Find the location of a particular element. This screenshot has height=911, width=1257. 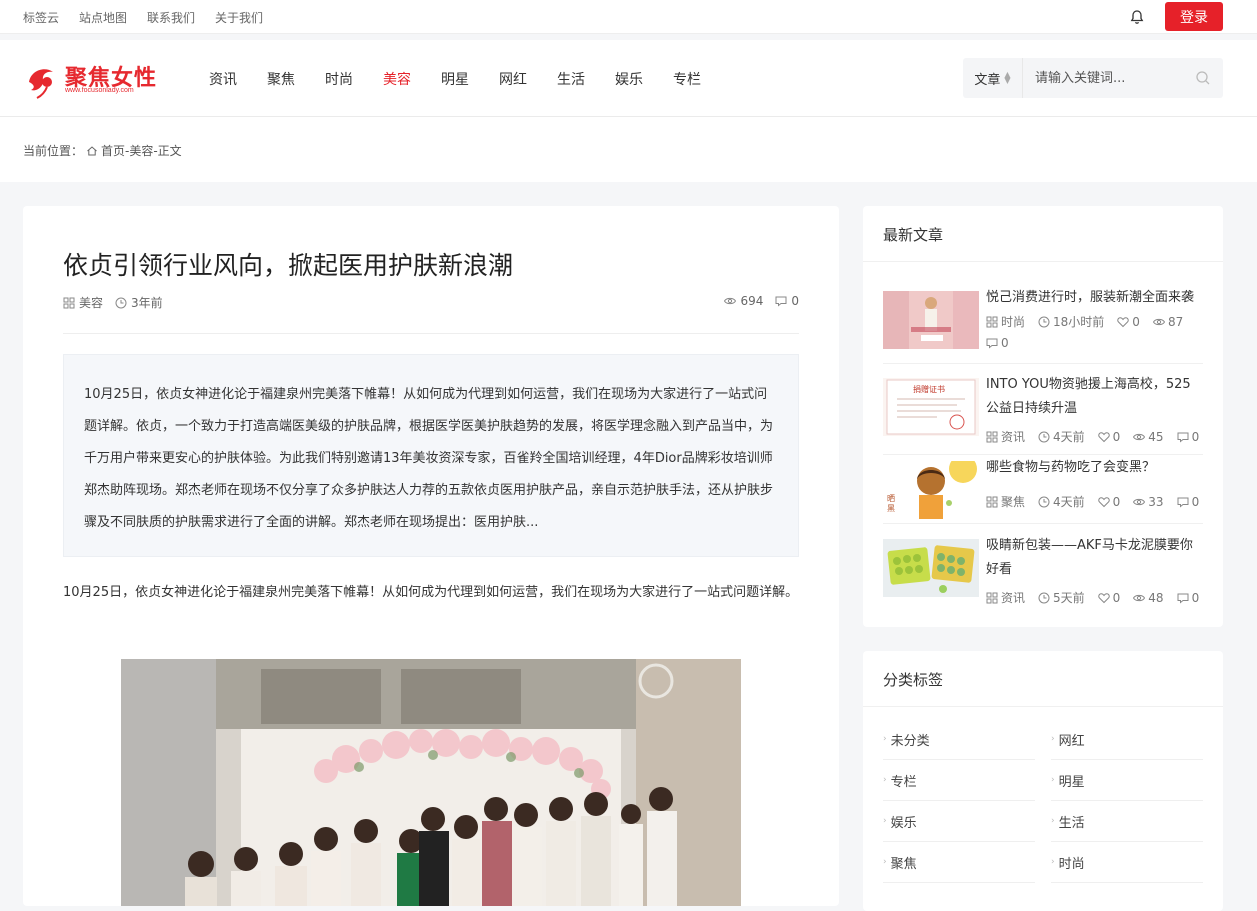

tag-item: › 聚焦 is located at coordinates (959, 862).